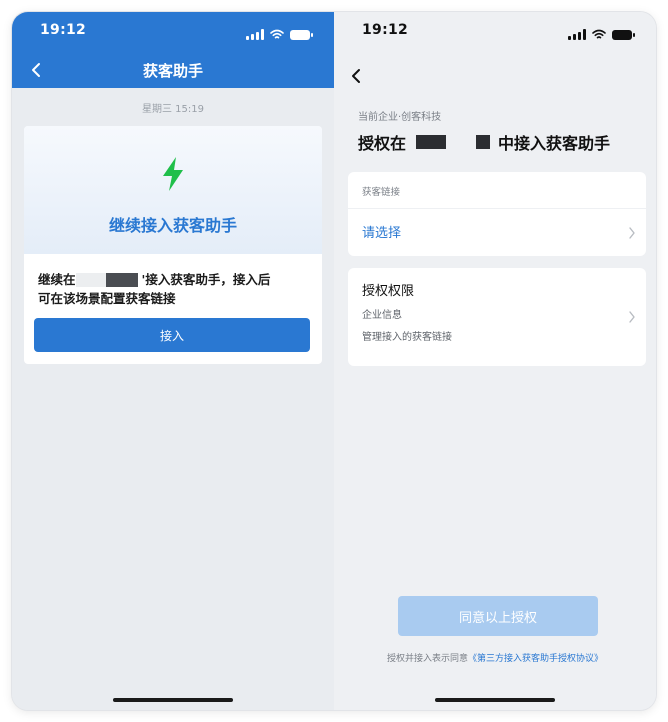 The height and width of the screenshot is (722, 668). What do you see at coordinates (382, 315) in the screenshot?
I see `permission-item-company-info: 企业信息` at bounding box center [382, 315].